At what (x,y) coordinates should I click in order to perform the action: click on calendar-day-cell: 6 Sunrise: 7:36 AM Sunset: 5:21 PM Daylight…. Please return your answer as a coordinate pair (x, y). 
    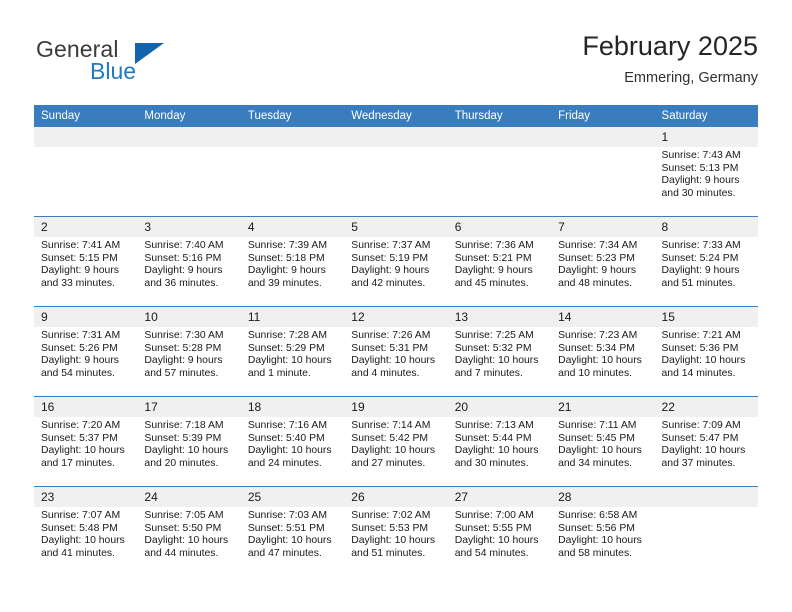
    Looking at the image, I should click on (499, 261).